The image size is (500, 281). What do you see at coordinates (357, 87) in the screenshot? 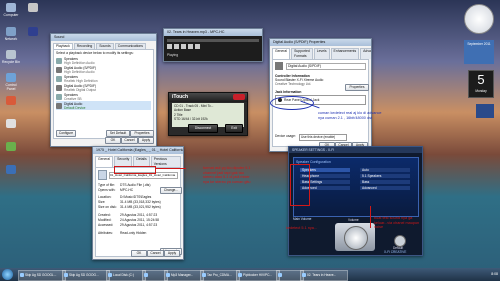
I see `controller-properties-button: Properties` at bounding box center [357, 87].